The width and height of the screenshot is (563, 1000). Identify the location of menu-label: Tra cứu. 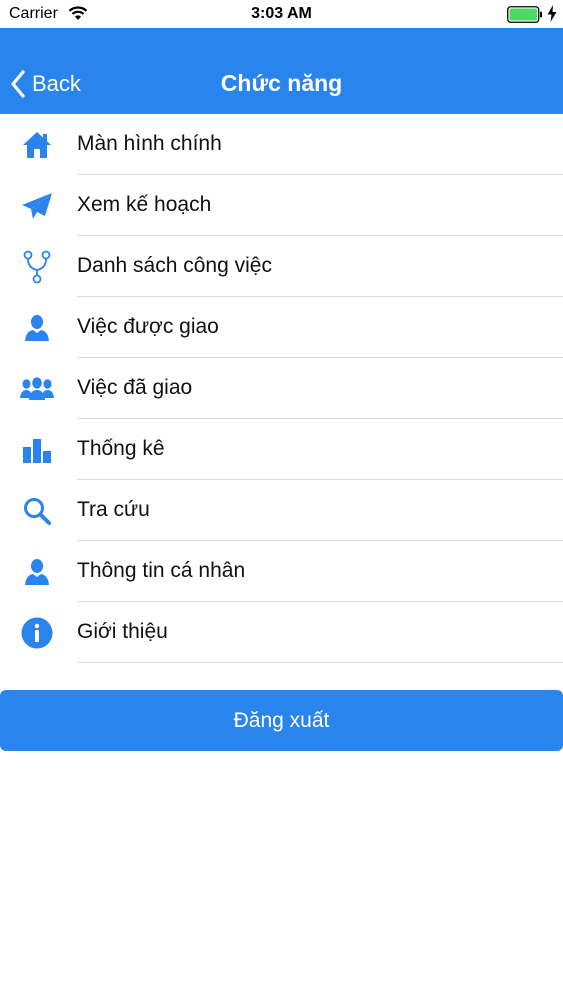
(113, 509).